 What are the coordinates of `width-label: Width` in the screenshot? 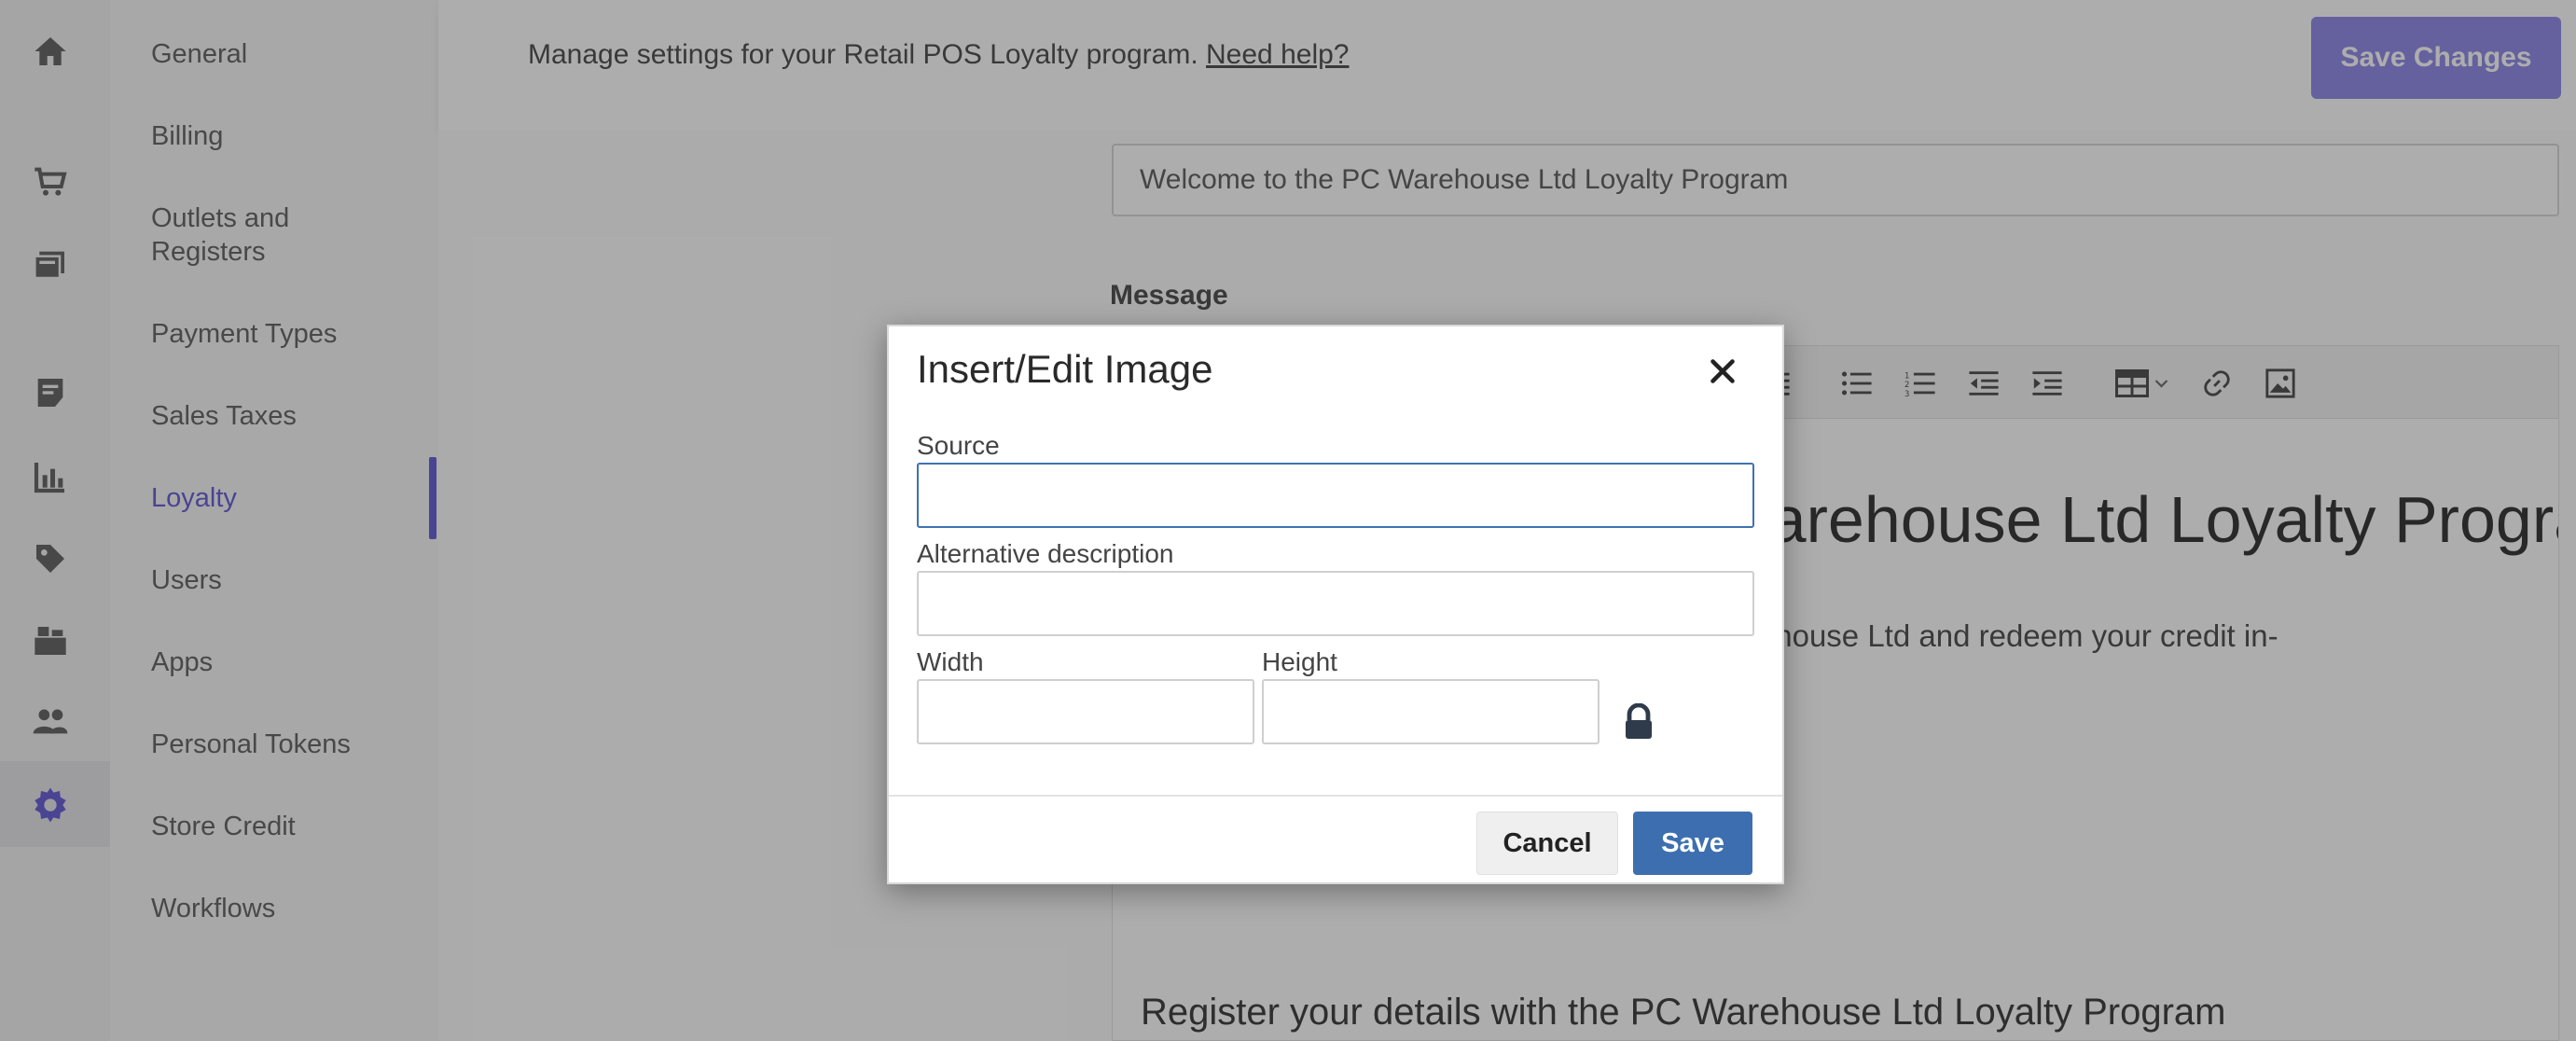 It's located at (950, 661).